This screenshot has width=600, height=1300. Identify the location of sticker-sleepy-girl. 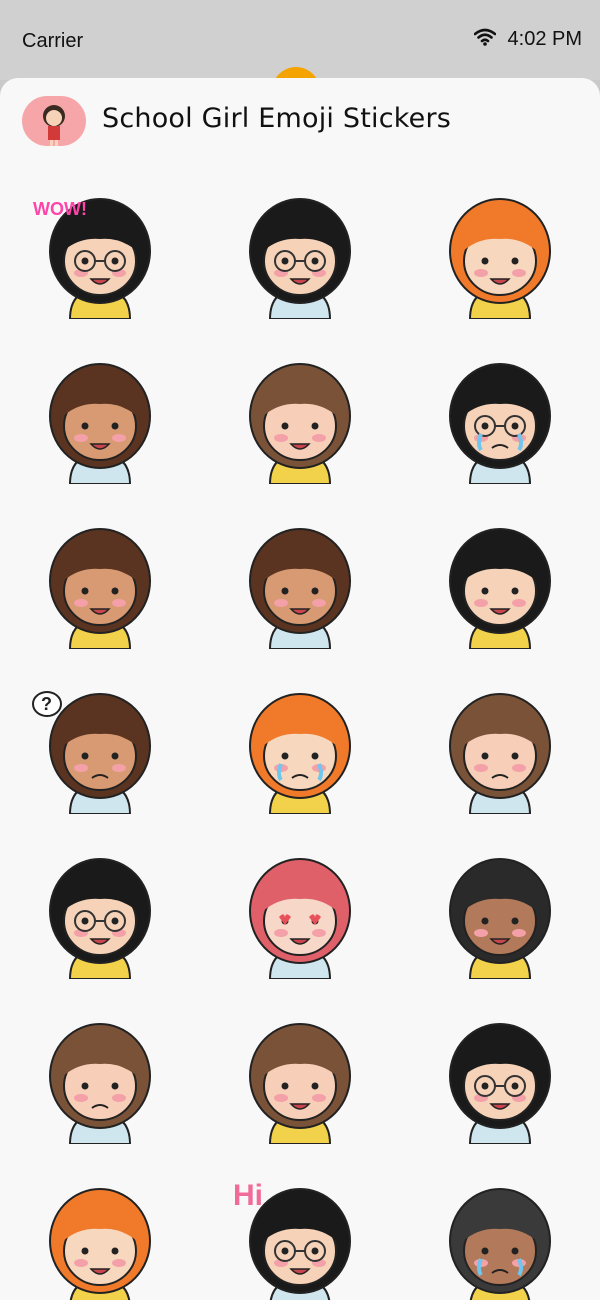
(300, 584).